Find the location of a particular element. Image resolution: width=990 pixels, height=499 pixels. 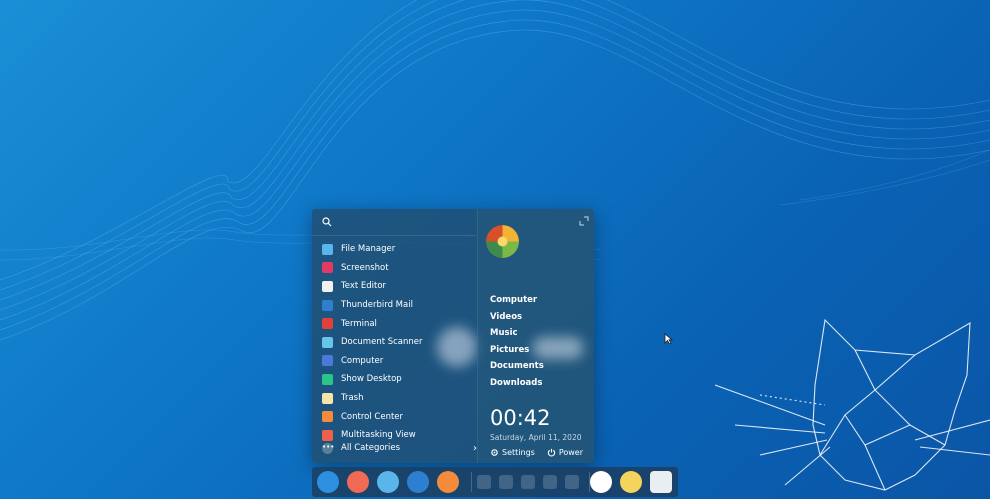

app-label: Screenshot is located at coordinates (365, 267).